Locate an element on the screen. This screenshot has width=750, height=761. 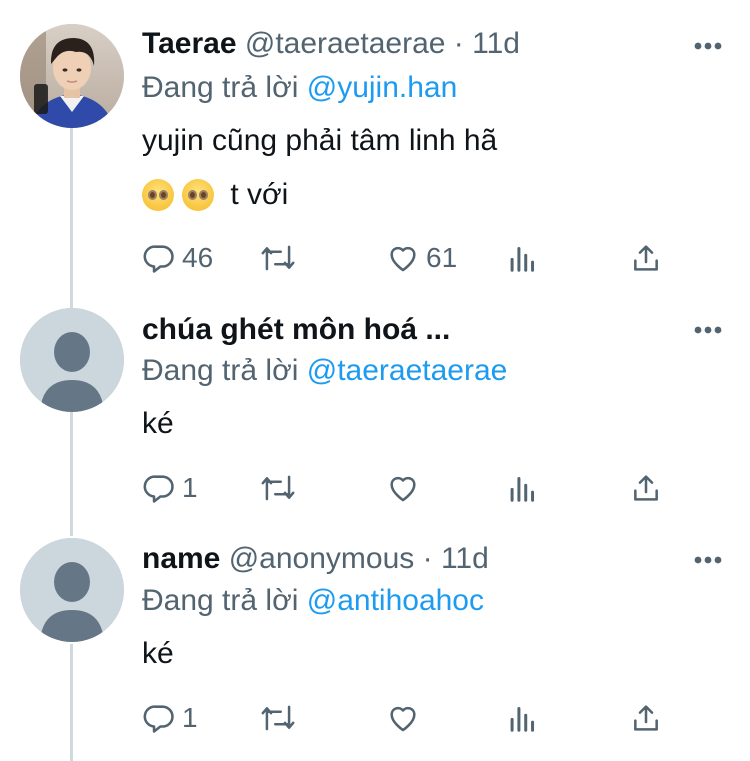
tweet-text-line: yujin cũng phải tâm linh hã is located at coordinates (320, 140).